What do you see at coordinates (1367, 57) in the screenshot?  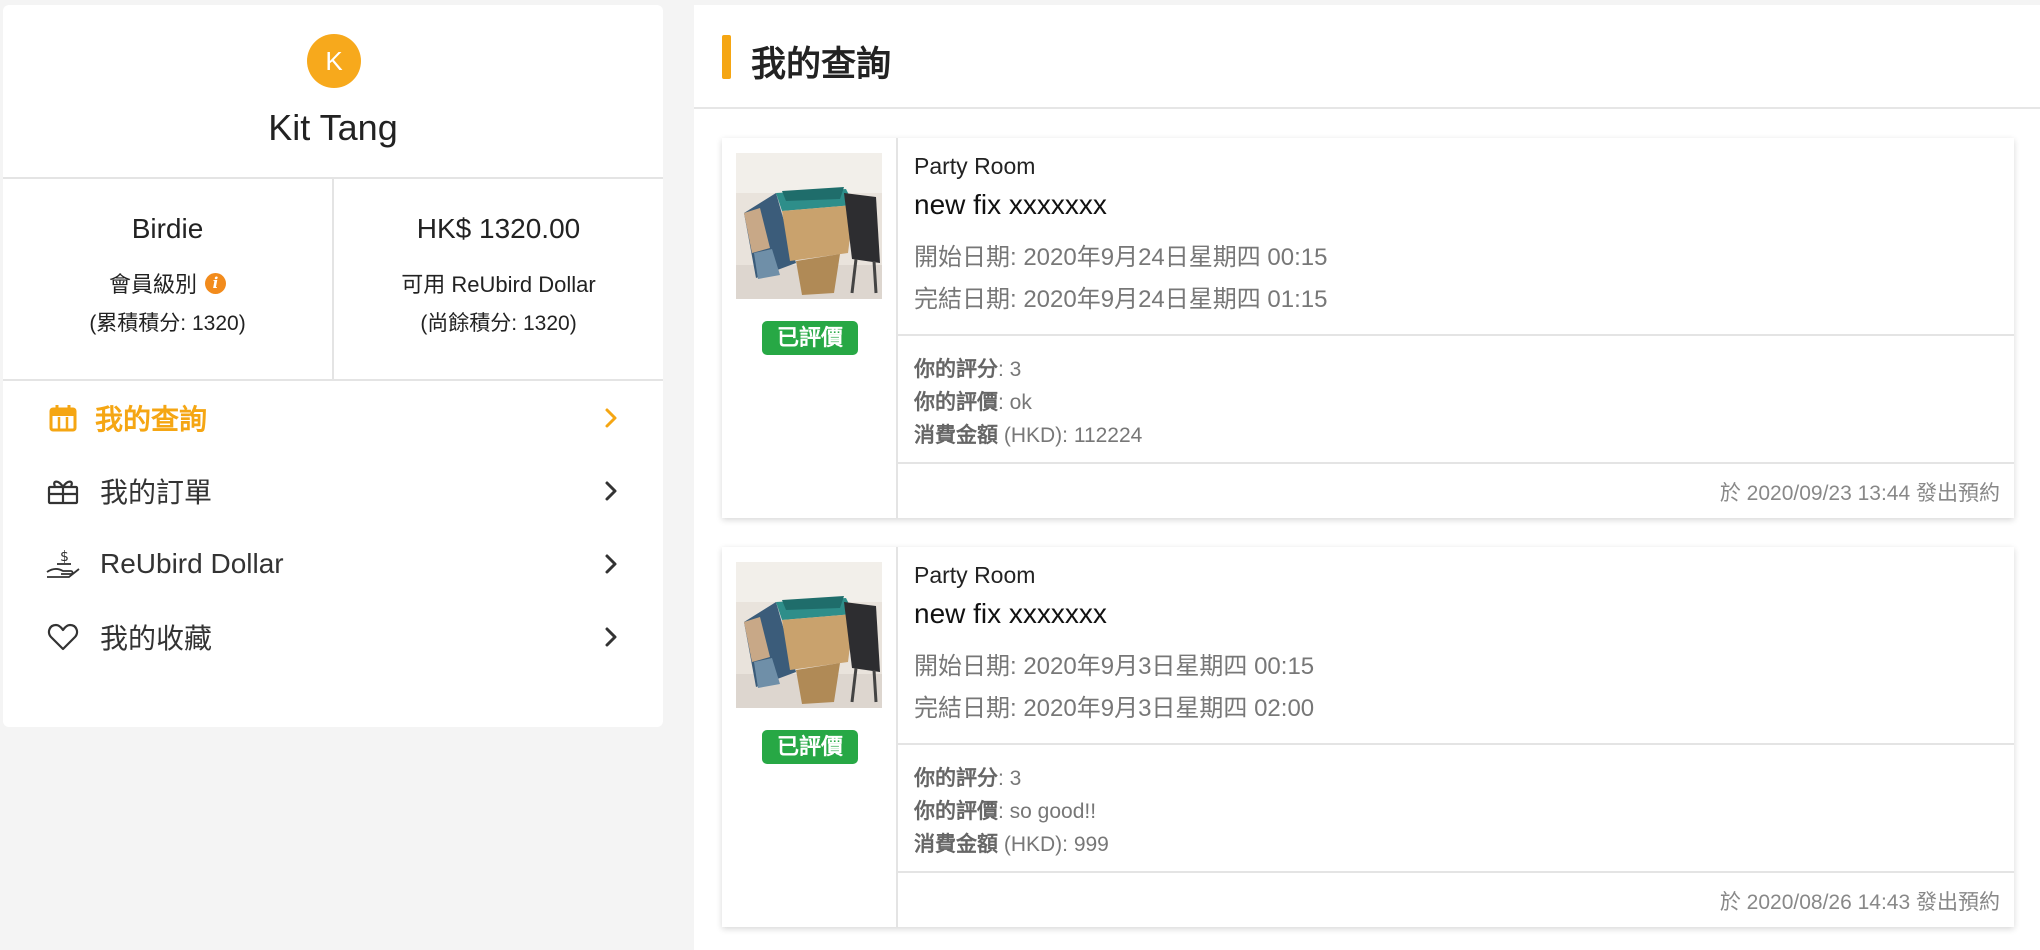 I see `panel-header: 我的查詢` at bounding box center [1367, 57].